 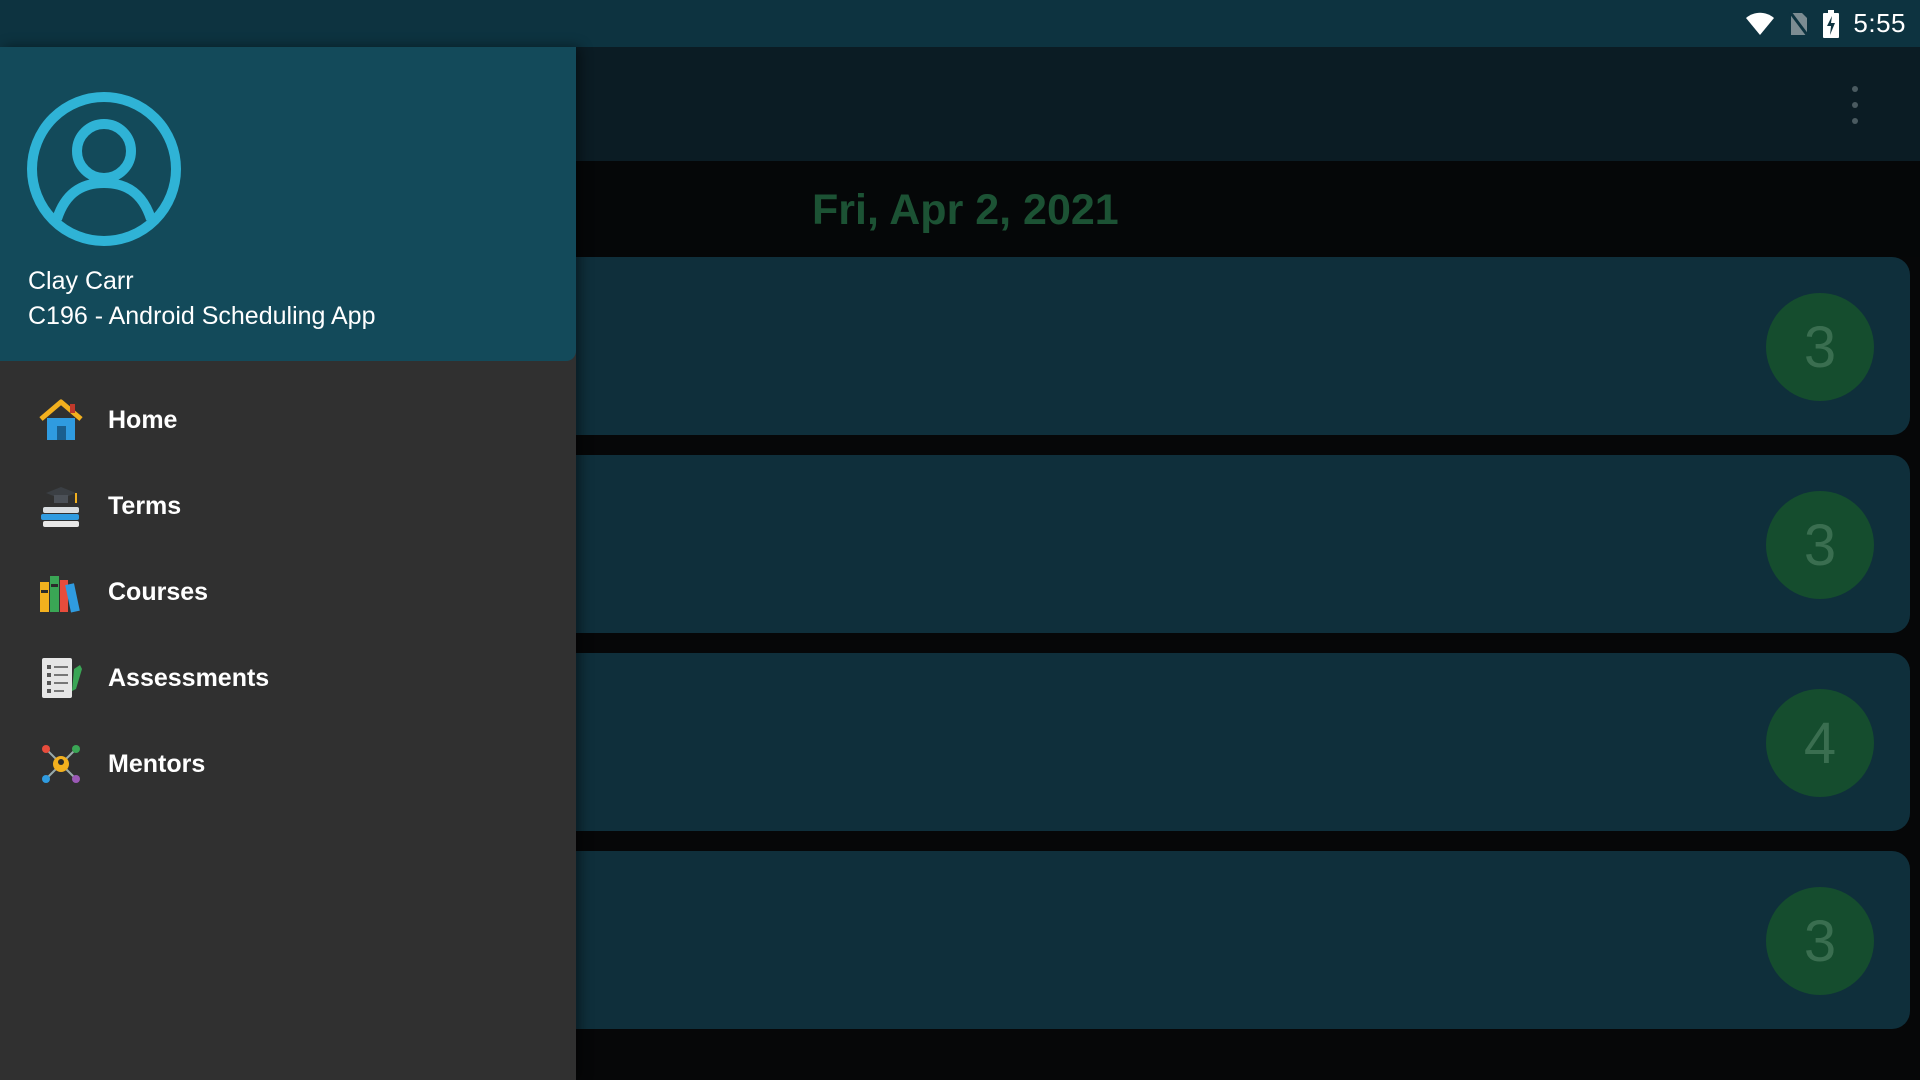 I want to click on no-sim-icon, so click(x=1799, y=23).